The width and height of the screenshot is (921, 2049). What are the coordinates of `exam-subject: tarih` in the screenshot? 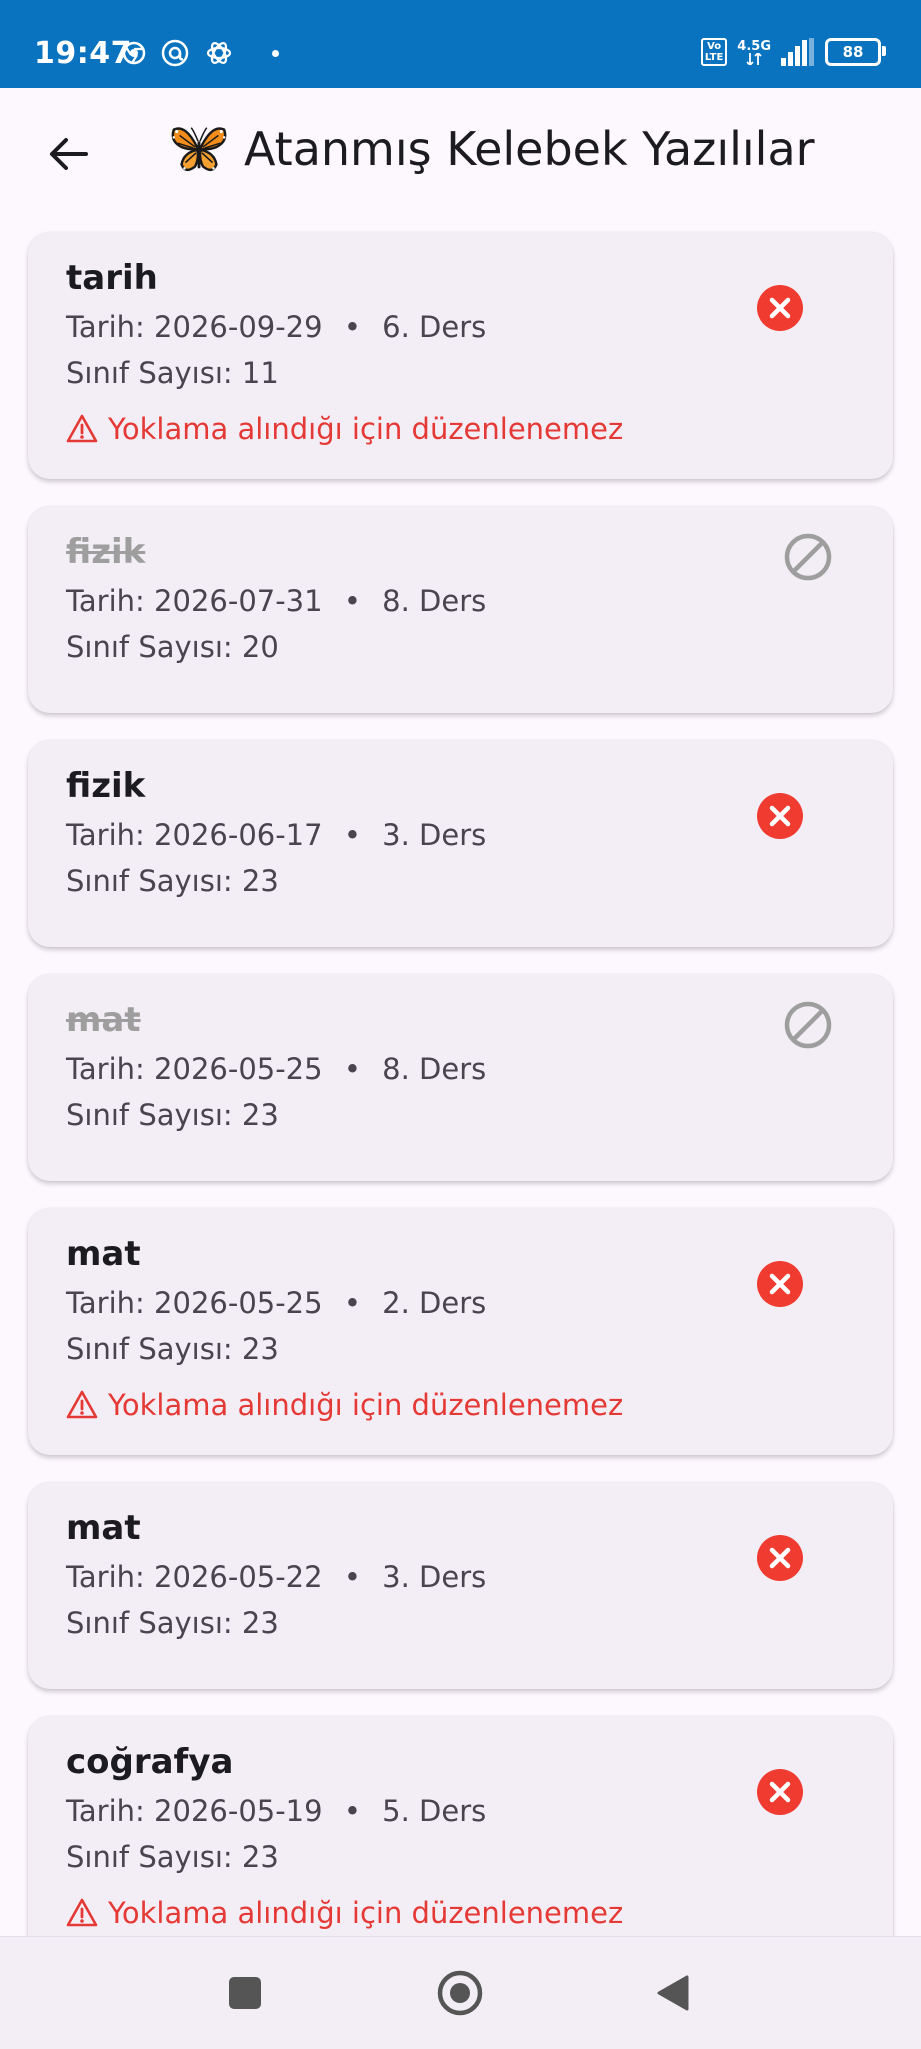 It's located at (112, 278).